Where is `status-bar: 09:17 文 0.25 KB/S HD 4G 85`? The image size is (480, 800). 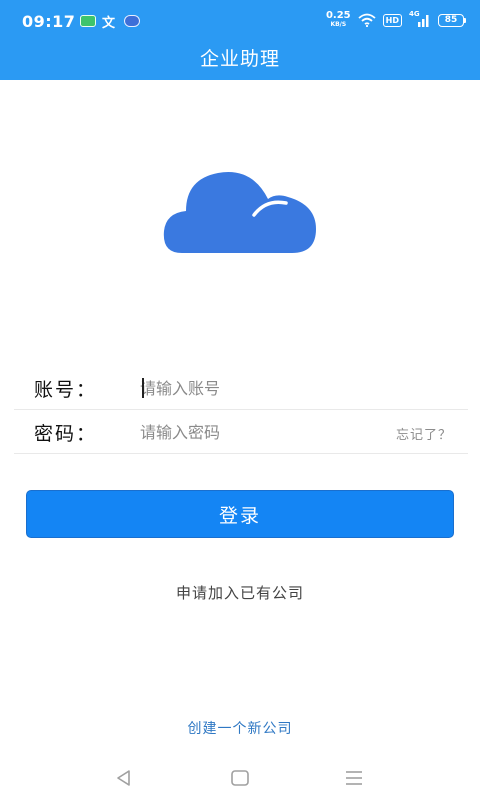
status-bar: 09:17 文 0.25 KB/S HD 4G 85 is located at coordinates (240, 20).